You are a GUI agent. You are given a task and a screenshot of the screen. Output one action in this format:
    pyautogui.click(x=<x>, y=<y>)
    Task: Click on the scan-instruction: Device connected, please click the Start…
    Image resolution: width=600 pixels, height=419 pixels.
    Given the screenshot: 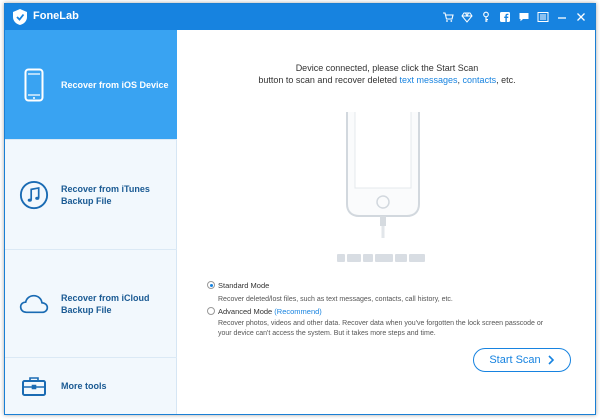 What is the action you would take?
    pyautogui.click(x=387, y=74)
    